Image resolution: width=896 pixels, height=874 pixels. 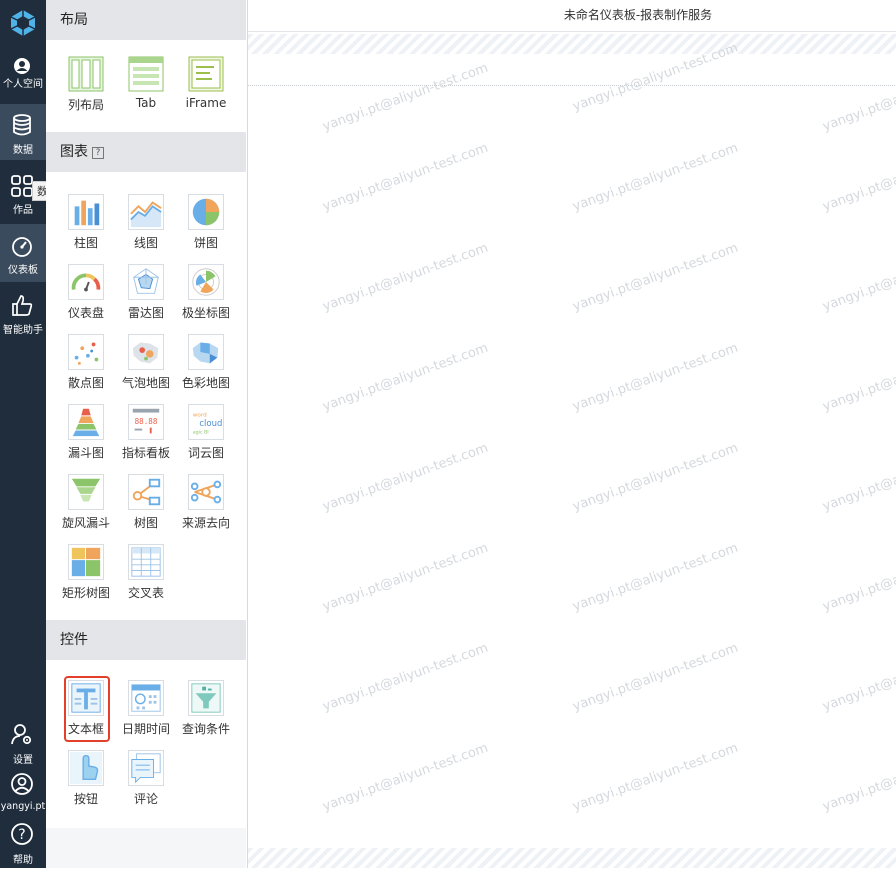 What do you see at coordinates (146, 744) in the screenshot?
I see `section-controls-body: 文本框 日期时间 查询条件 按钮 评论` at bounding box center [146, 744].